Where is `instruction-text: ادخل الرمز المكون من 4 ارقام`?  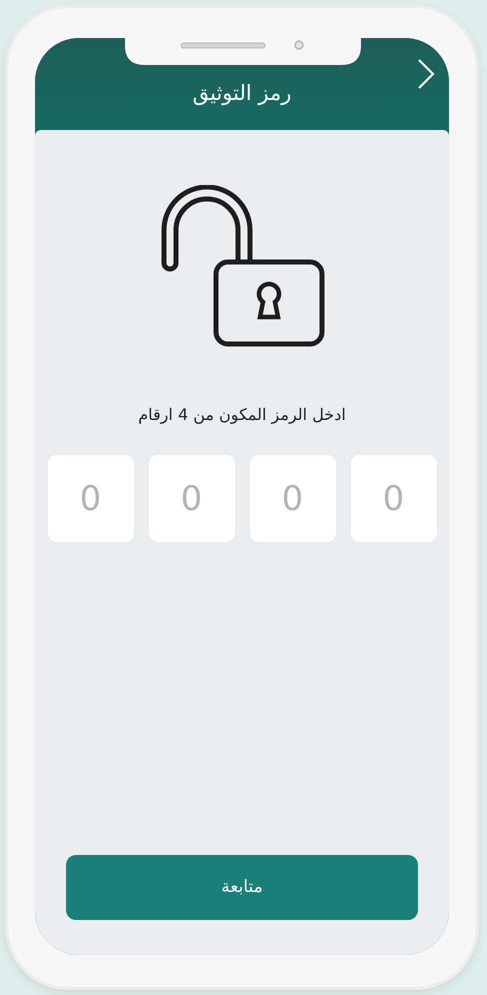 instruction-text: ادخل الرمز المكون من 4 ارقام is located at coordinates (242, 415).